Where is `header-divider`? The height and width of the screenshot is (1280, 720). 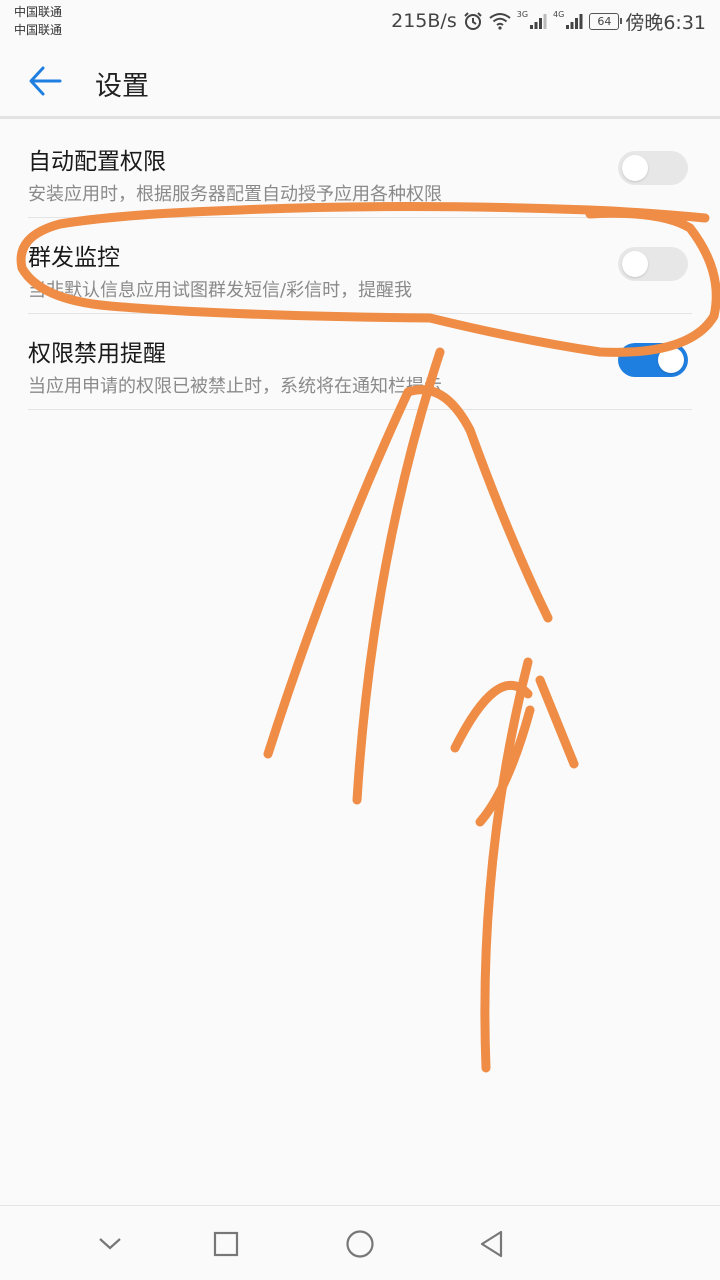
header-divider is located at coordinates (360, 117).